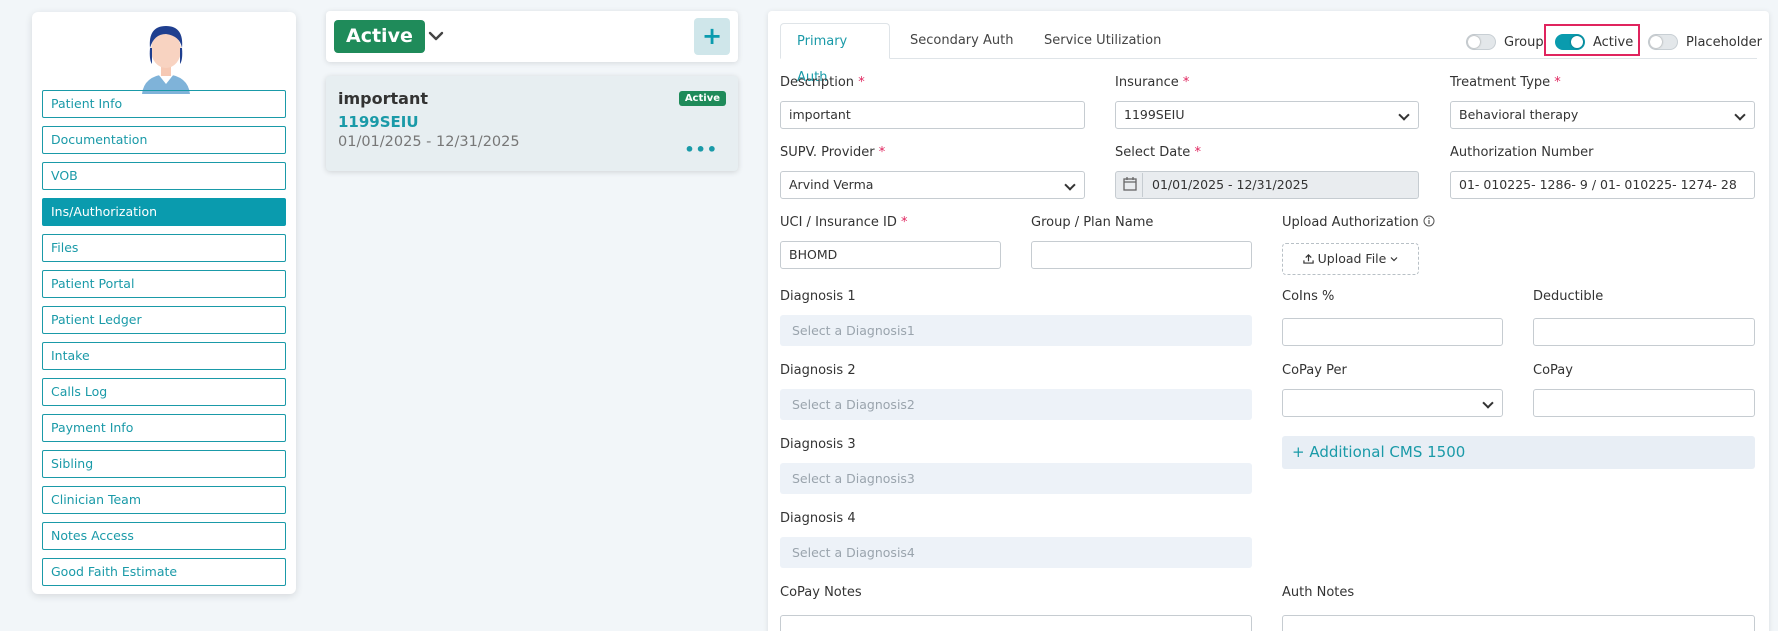 The image size is (1778, 631). What do you see at coordinates (1016, 552) in the screenshot?
I see `diagnosis4-select: Select a Diagnosis4` at bounding box center [1016, 552].